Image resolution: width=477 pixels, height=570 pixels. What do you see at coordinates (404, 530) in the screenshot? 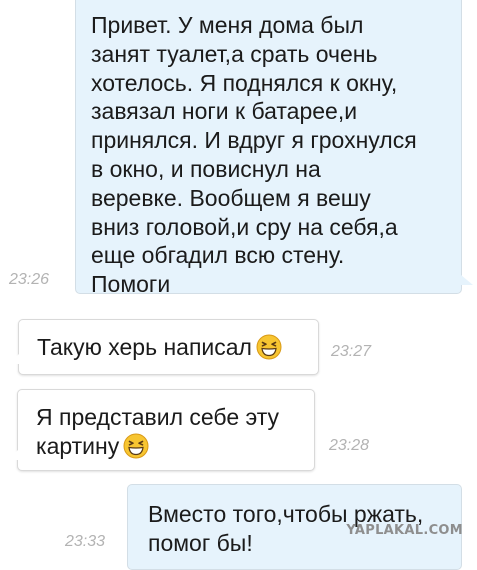
I see `watermark-logo: YAPLAKAL.COM` at bounding box center [404, 530].